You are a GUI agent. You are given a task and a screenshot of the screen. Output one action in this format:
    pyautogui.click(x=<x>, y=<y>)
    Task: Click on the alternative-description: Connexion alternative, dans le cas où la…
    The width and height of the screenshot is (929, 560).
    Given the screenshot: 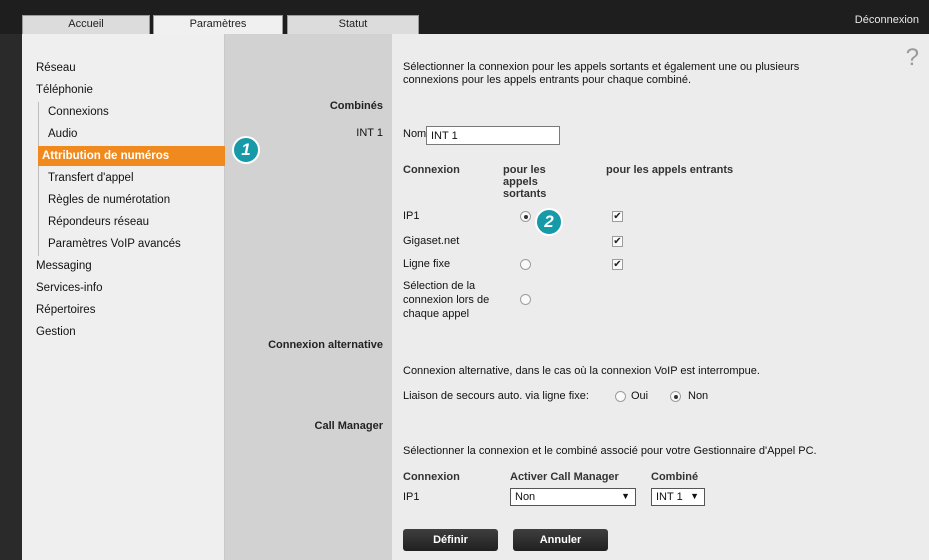 What is the action you would take?
    pyautogui.click(x=581, y=371)
    